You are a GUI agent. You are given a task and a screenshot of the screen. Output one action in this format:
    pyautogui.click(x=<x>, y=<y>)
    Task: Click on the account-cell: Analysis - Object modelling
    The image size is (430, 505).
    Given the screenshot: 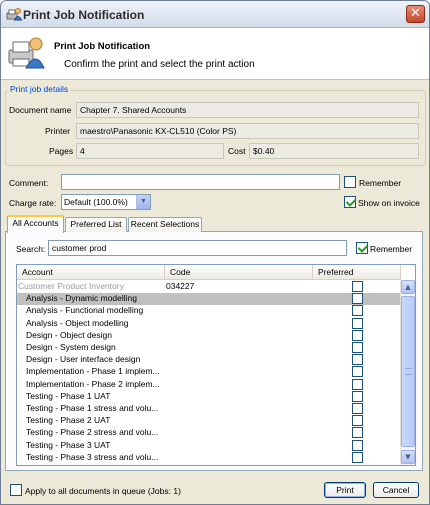 What is the action you would take?
    pyautogui.click(x=77, y=322)
    